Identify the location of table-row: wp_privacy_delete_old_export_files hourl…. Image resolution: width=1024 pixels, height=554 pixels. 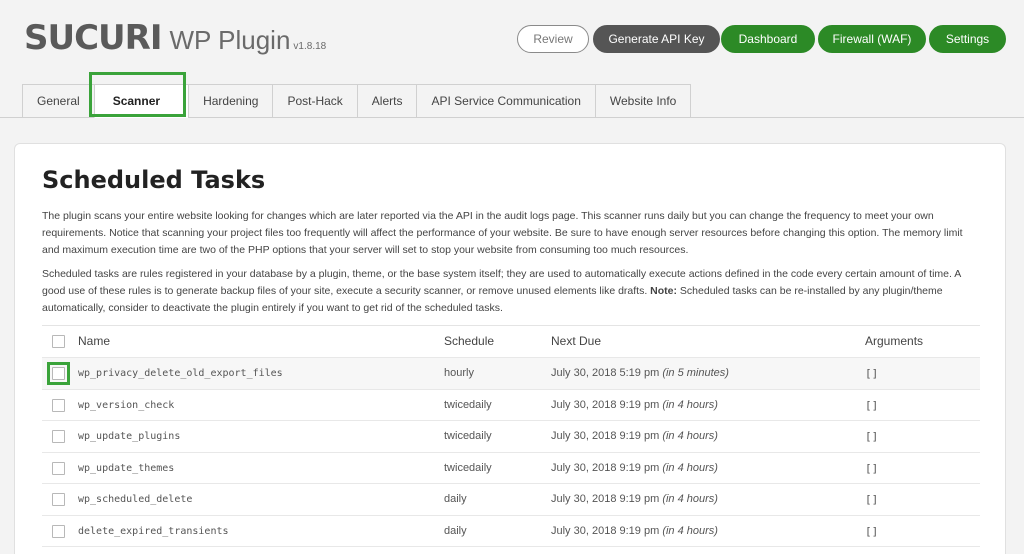
(511, 374).